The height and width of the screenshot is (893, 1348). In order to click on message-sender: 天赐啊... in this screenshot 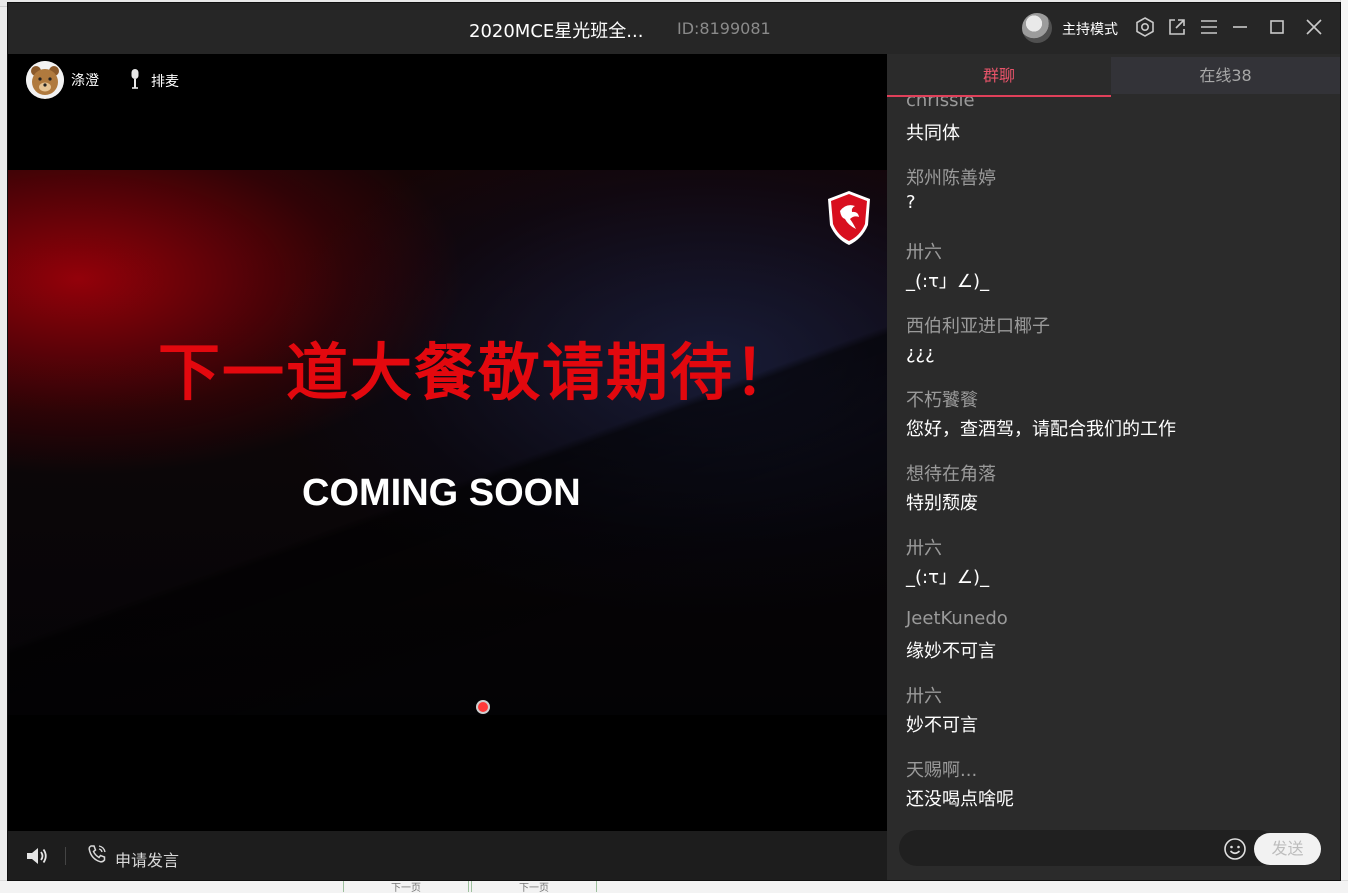, I will do `click(942, 770)`.